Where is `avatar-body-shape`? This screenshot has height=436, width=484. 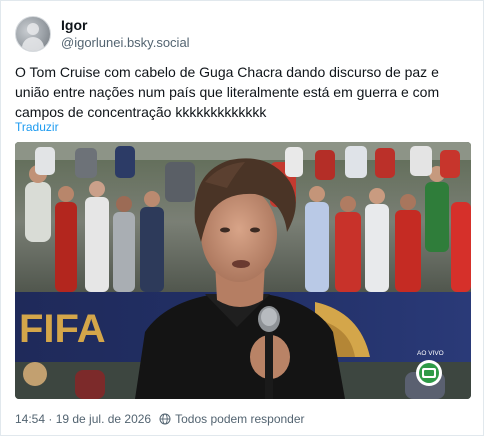
avatar-body-shape is located at coordinates (33, 44).